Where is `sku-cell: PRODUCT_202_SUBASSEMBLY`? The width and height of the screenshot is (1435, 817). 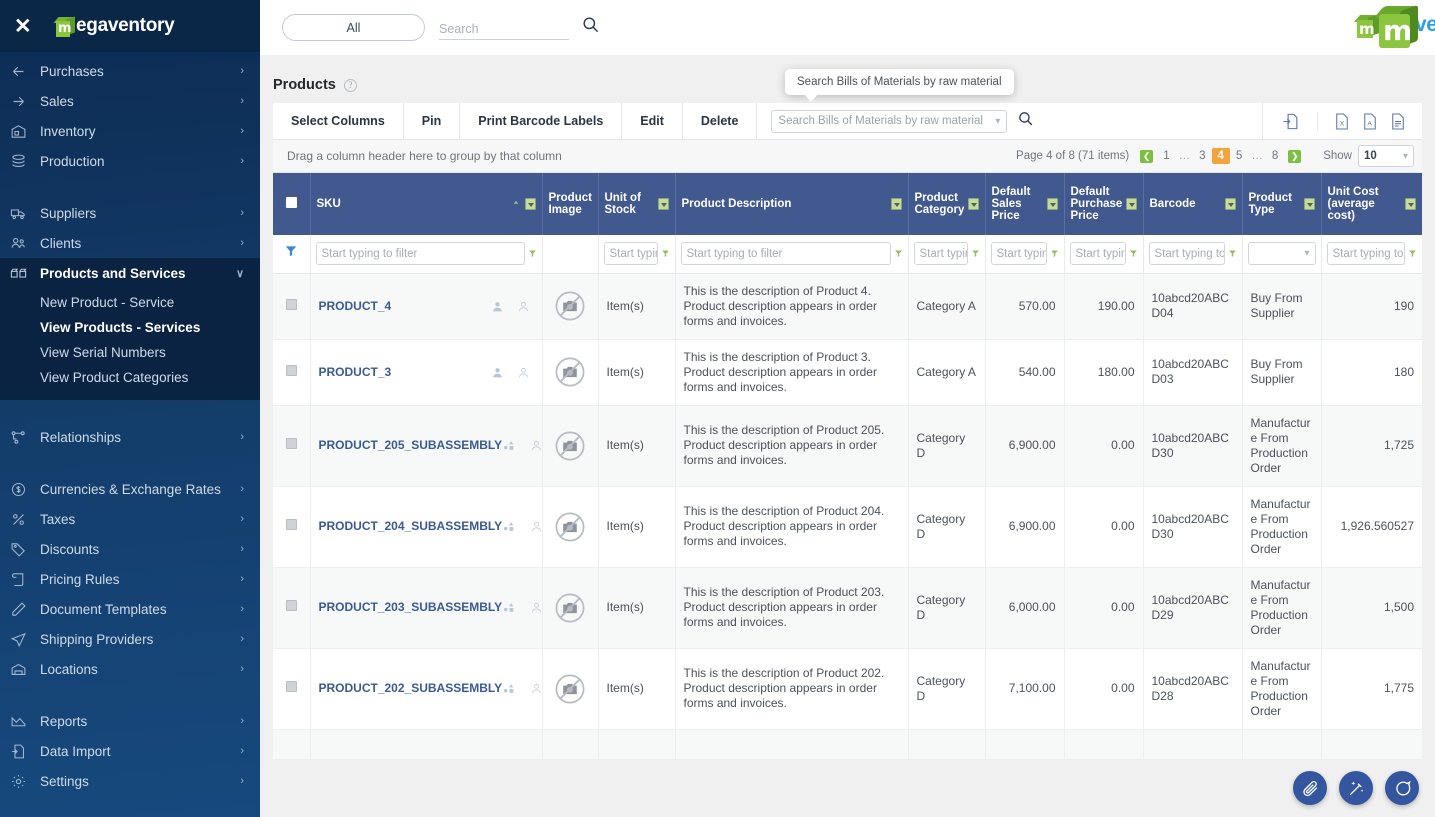 sku-cell: PRODUCT_202_SUBASSEMBLY is located at coordinates (426, 689).